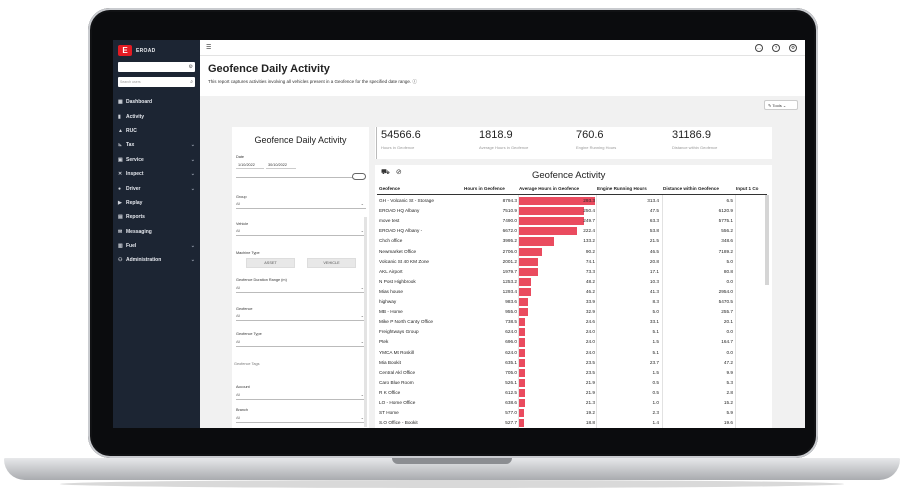  I want to click on sidebar-item-label: Replay, so click(134, 202).